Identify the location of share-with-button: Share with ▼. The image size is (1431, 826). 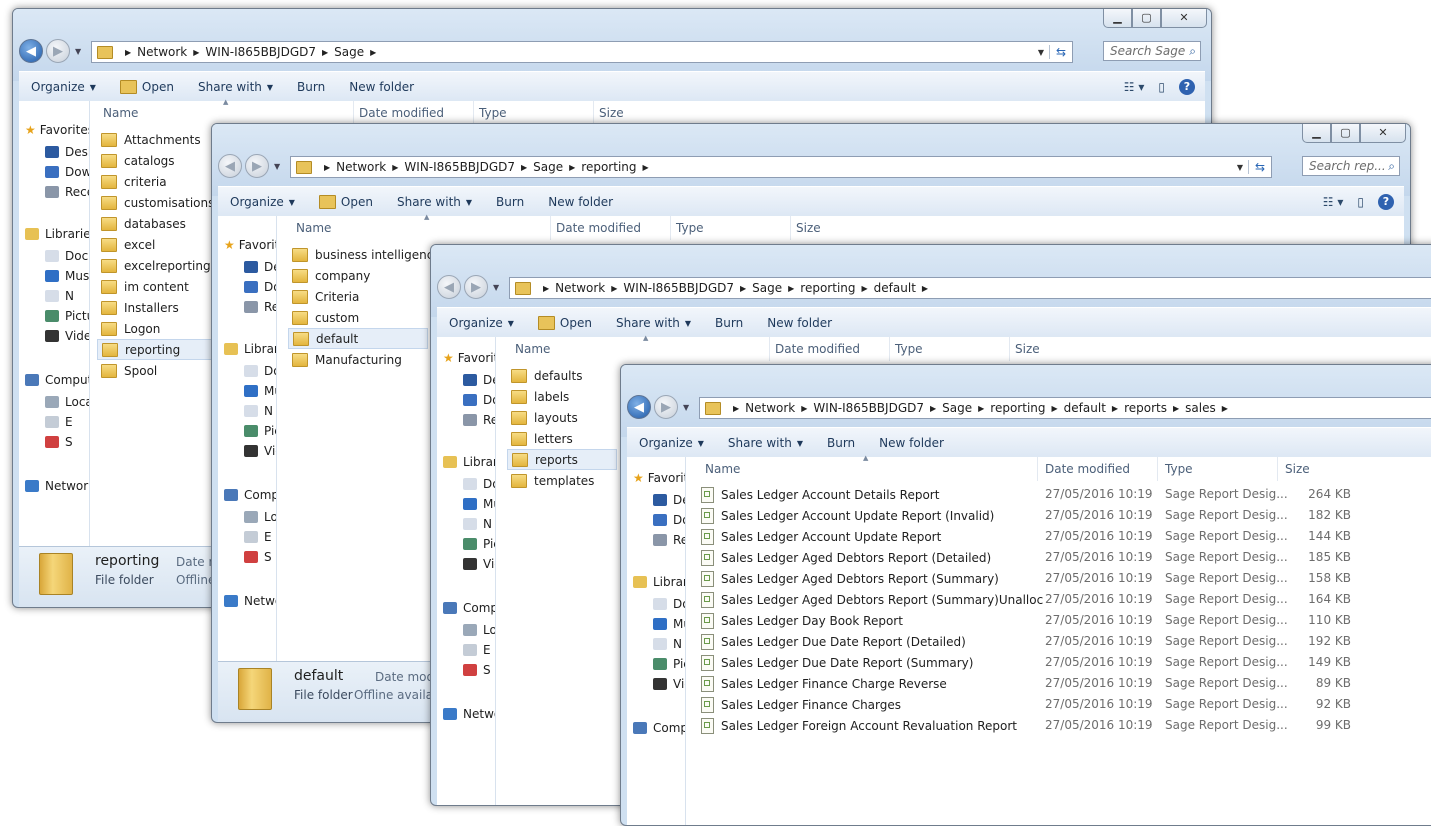
(235, 87).